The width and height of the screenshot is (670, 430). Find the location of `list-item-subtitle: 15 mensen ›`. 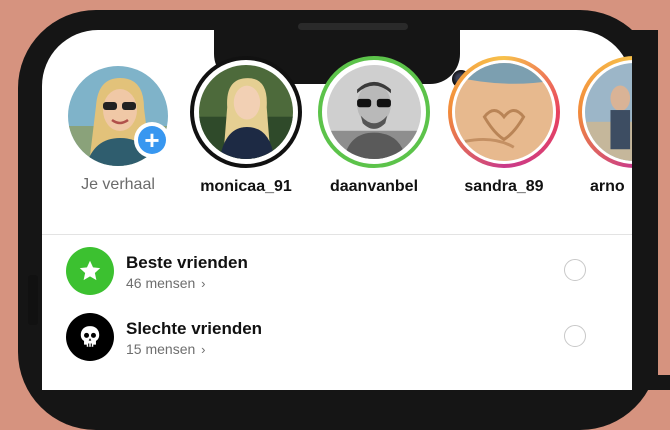

list-item-subtitle: 15 mensen › is located at coordinates (166, 349).